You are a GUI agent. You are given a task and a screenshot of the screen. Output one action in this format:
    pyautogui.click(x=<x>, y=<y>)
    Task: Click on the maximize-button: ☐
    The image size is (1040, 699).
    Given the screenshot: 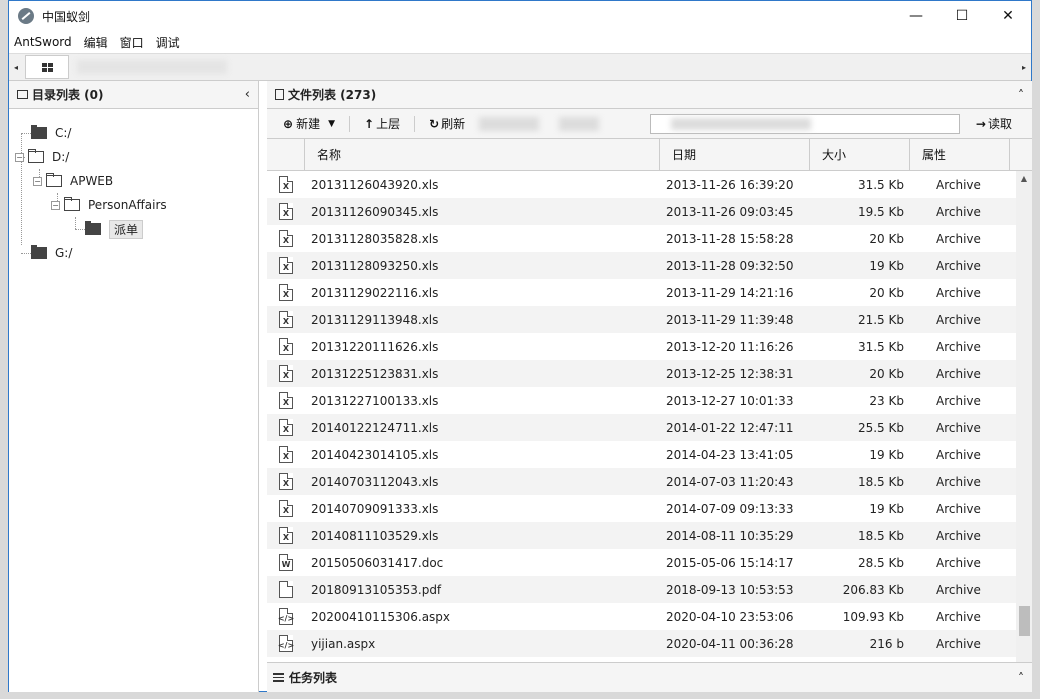 What is the action you would take?
    pyautogui.click(x=962, y=16)
    